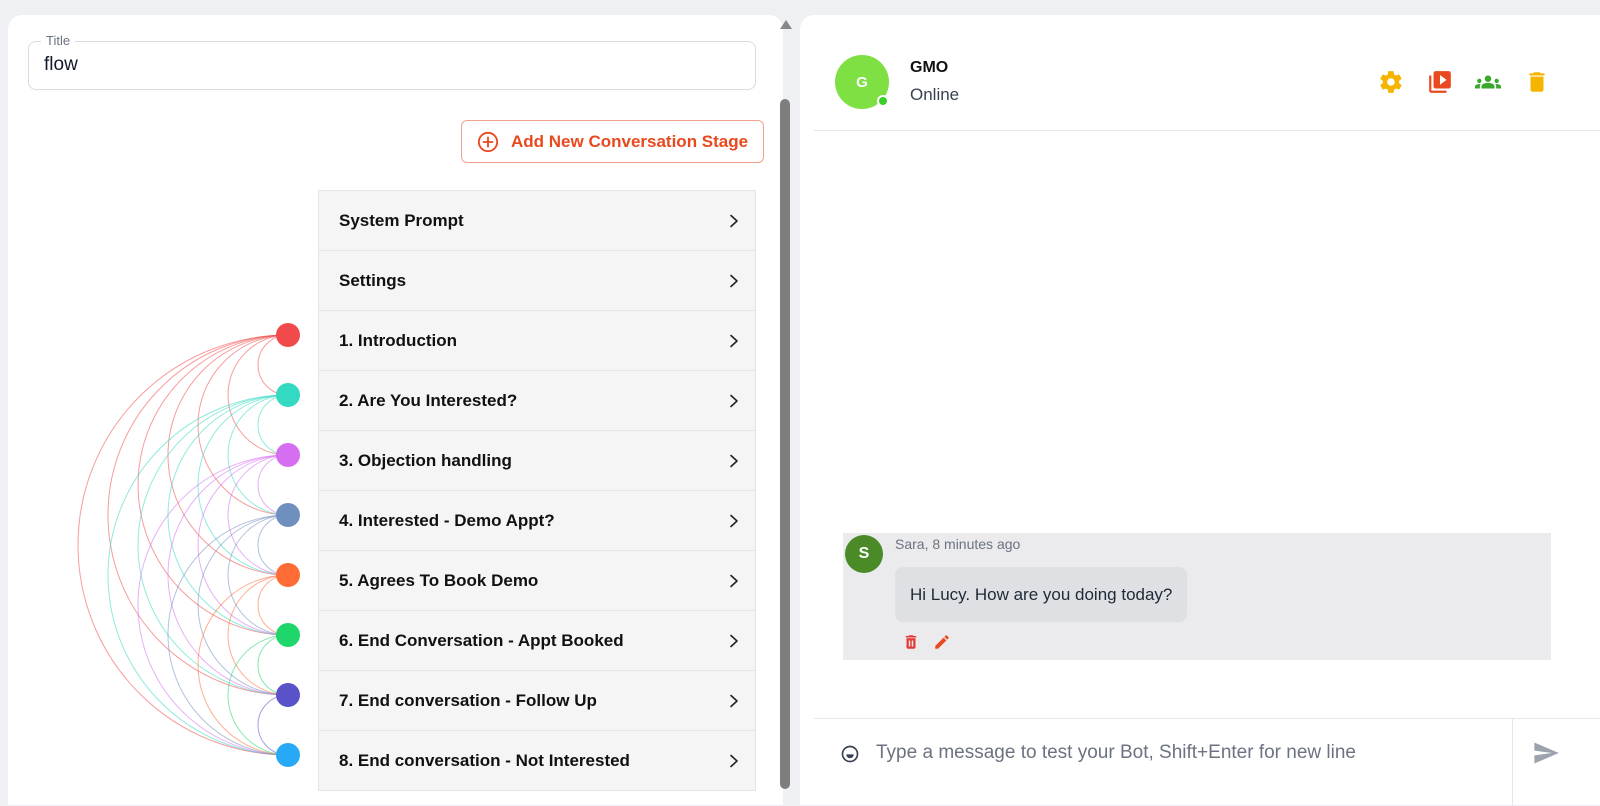 This screenshot has height=806, width=1600. I want to click on stage-item: 7. End conversation - Follow Up, so click(537, 701).